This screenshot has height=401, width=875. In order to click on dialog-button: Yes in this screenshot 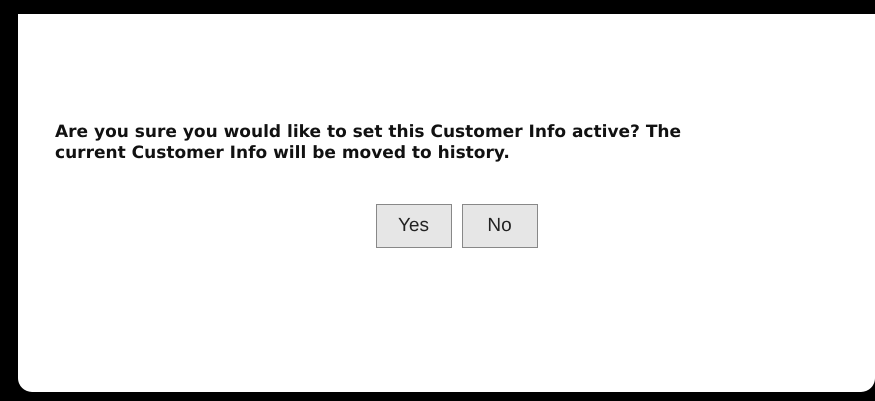, I will do `click(414, 226)`.